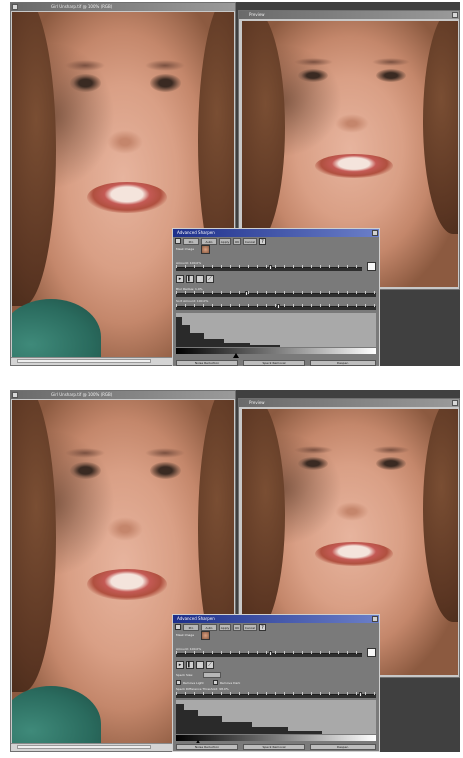 The image size is (463, 758). Describe the element at coordinates (236, 355) in the screenshot. I see `gradient-marker-icon` at that location.